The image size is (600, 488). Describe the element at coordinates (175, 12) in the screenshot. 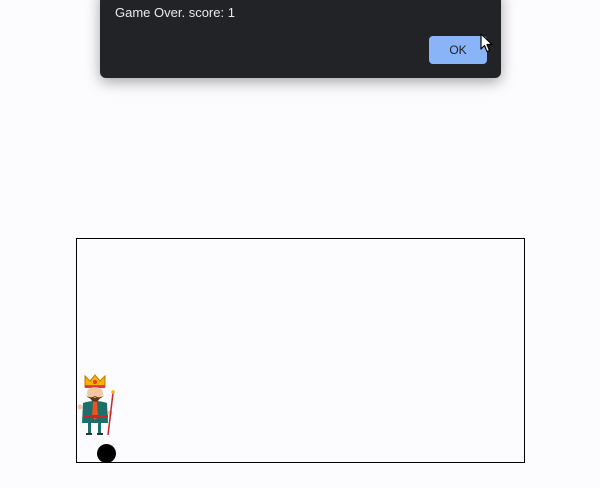

I see `dialog-message: Game Over. score: 1` at that location.